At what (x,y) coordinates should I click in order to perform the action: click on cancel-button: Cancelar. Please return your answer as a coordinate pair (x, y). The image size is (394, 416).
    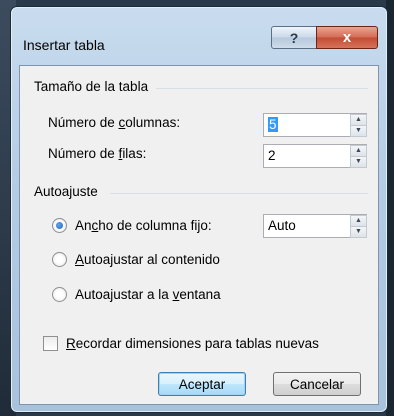
    Looking at the image, I should click on (317, 384).